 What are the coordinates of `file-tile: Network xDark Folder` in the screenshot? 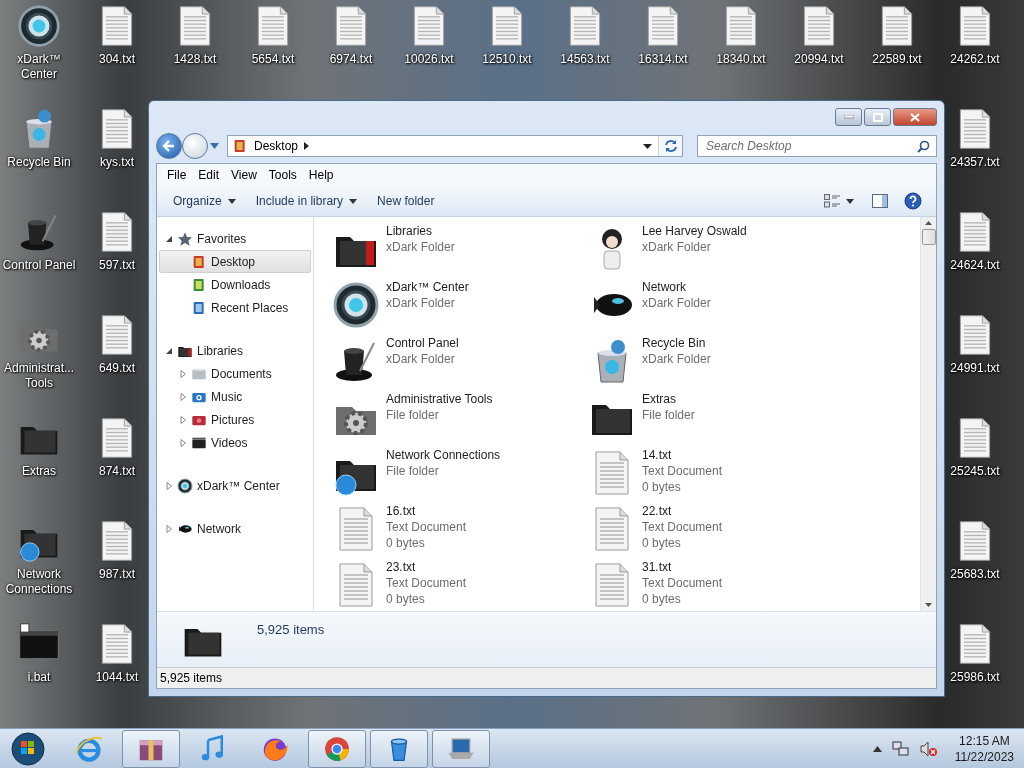 It's located at (716, 304).